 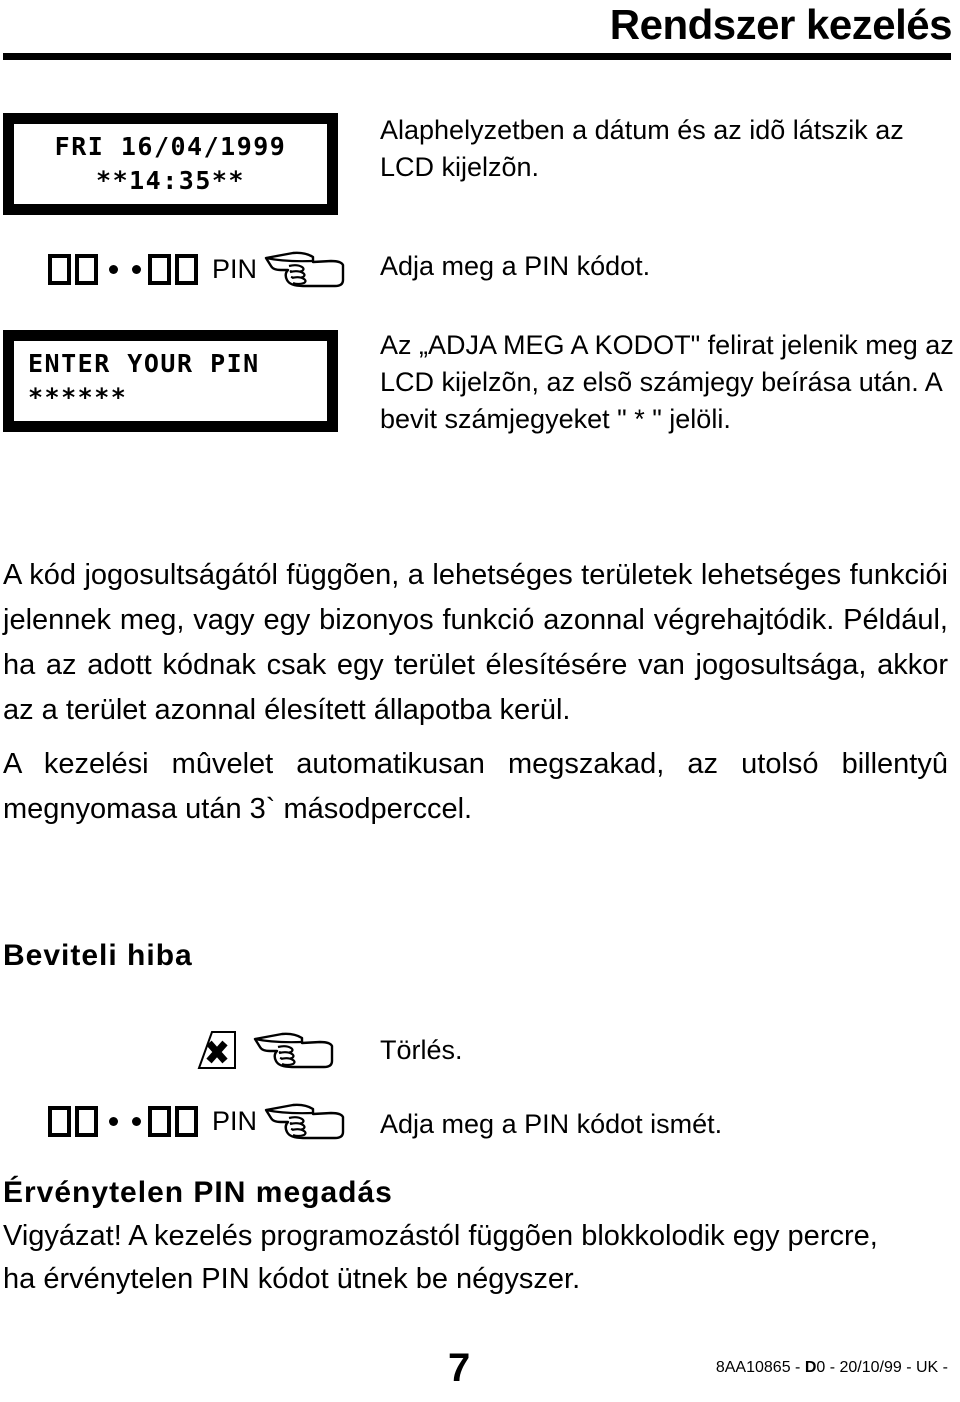 I want to click on instruction-retry-pin: Adja meg a PIN kódot ismét., so click(x=551, y=1124).